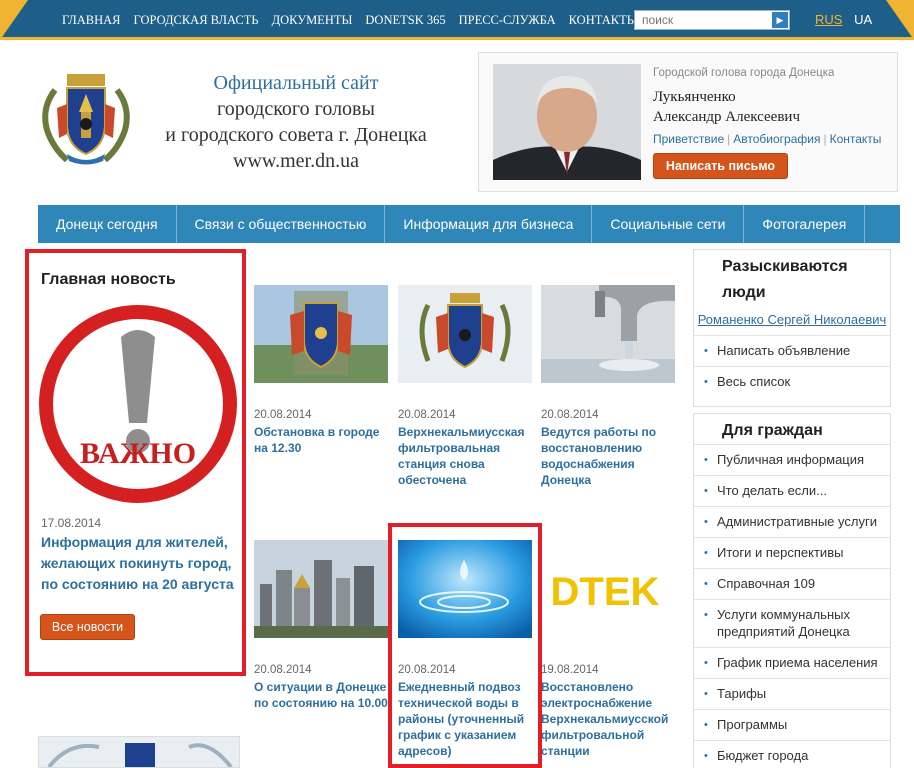 This screenshot has height=768, width=914. I want to click on news-title: Обстановка в городе на 12.30, so click(322, 440).